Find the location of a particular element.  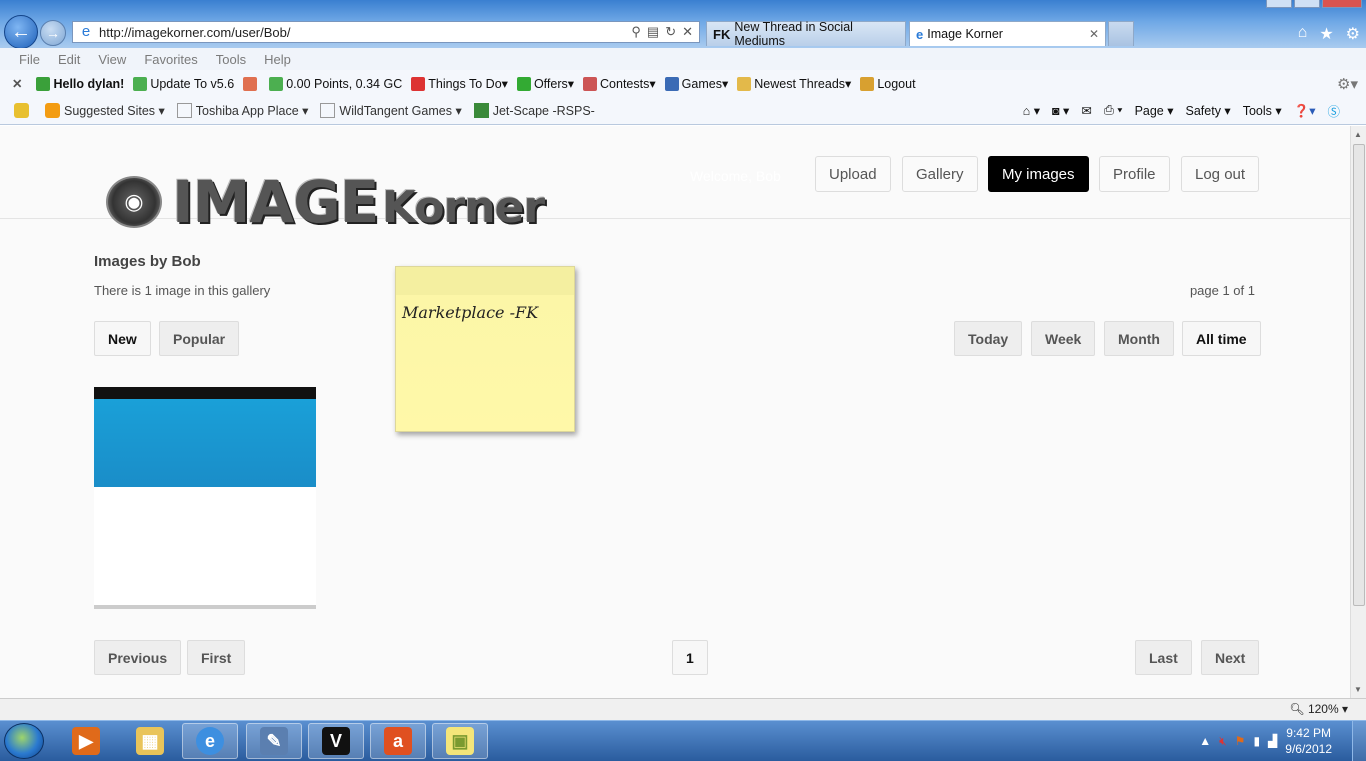

tab-image-korner: e Image Korner ✕ is located at coordinates (1007, 33).